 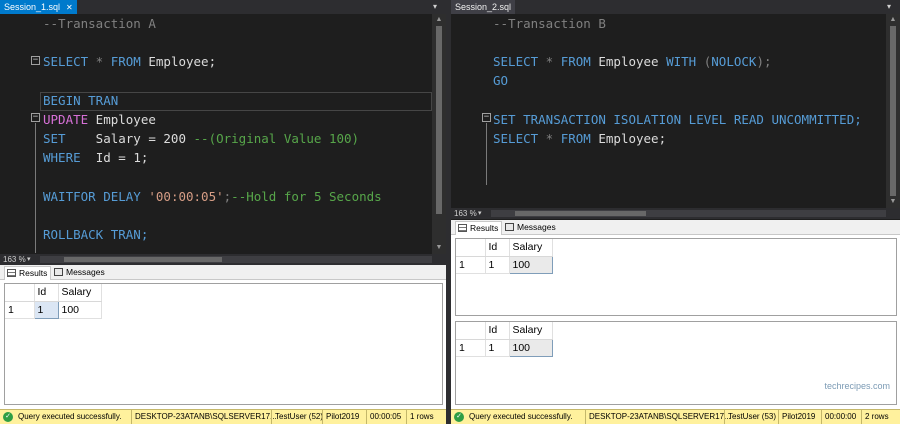 I want to click on close-icon: ✕, so click(x=69, y=7).